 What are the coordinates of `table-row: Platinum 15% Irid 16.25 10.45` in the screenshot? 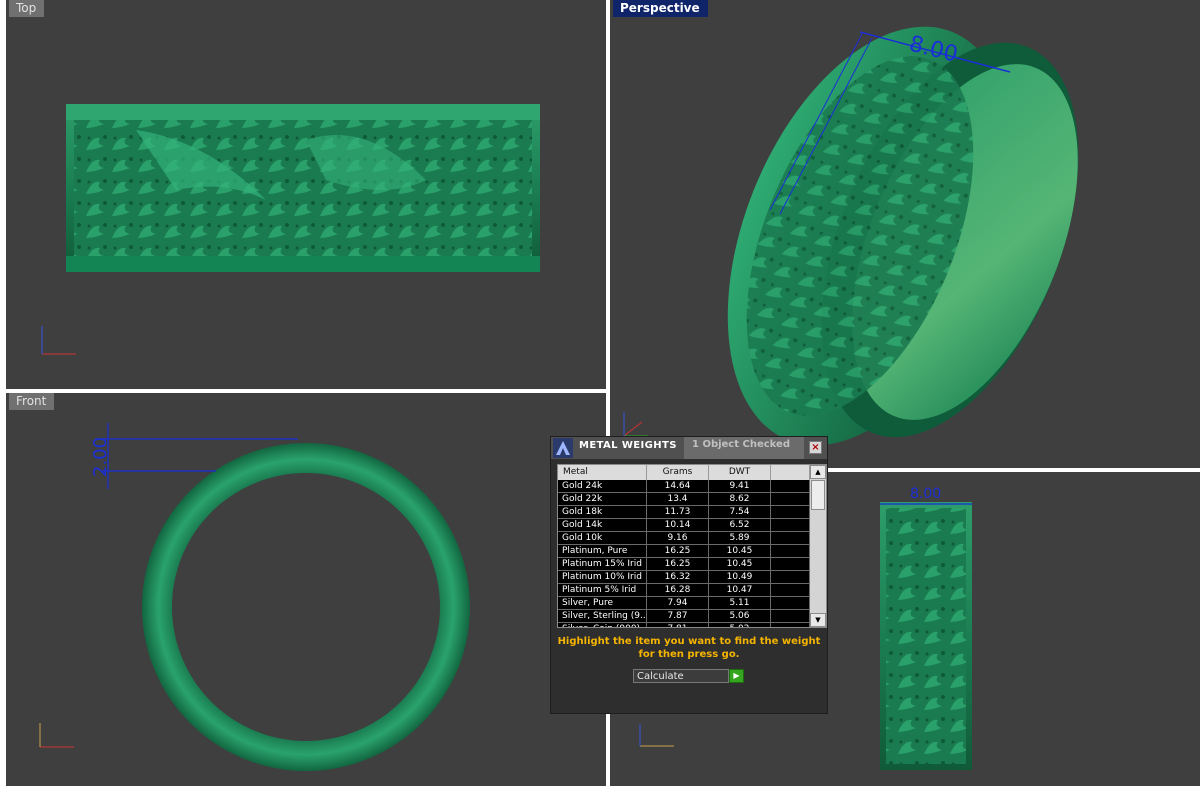 It's located at (684, 564).